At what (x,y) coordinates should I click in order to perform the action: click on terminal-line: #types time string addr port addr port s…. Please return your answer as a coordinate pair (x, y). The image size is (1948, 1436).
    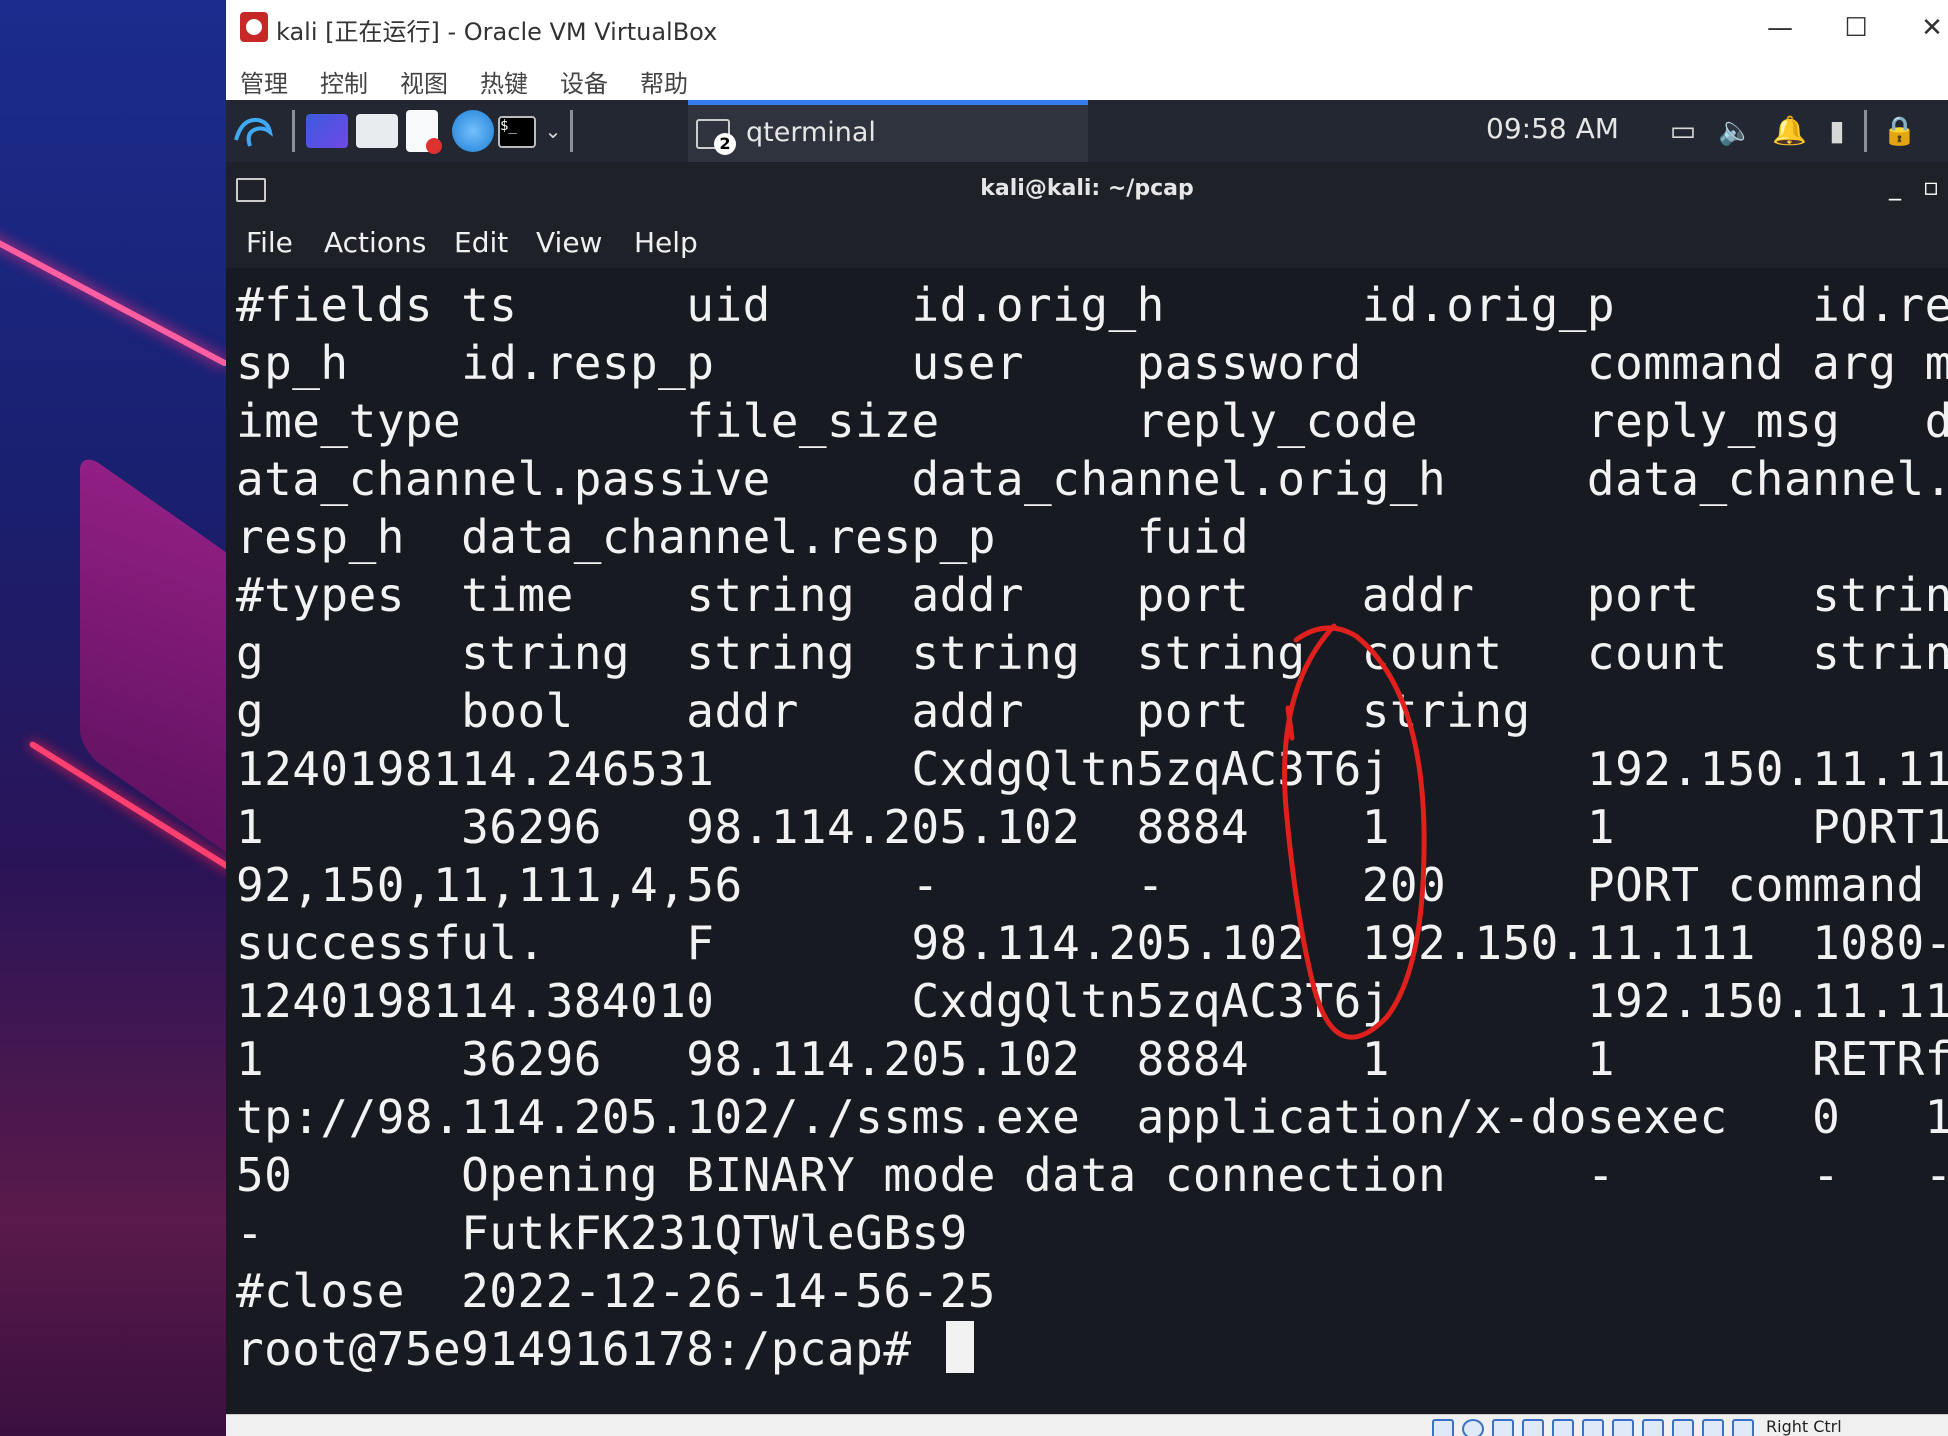
    Looking at the image, I should click on (1092, 595).